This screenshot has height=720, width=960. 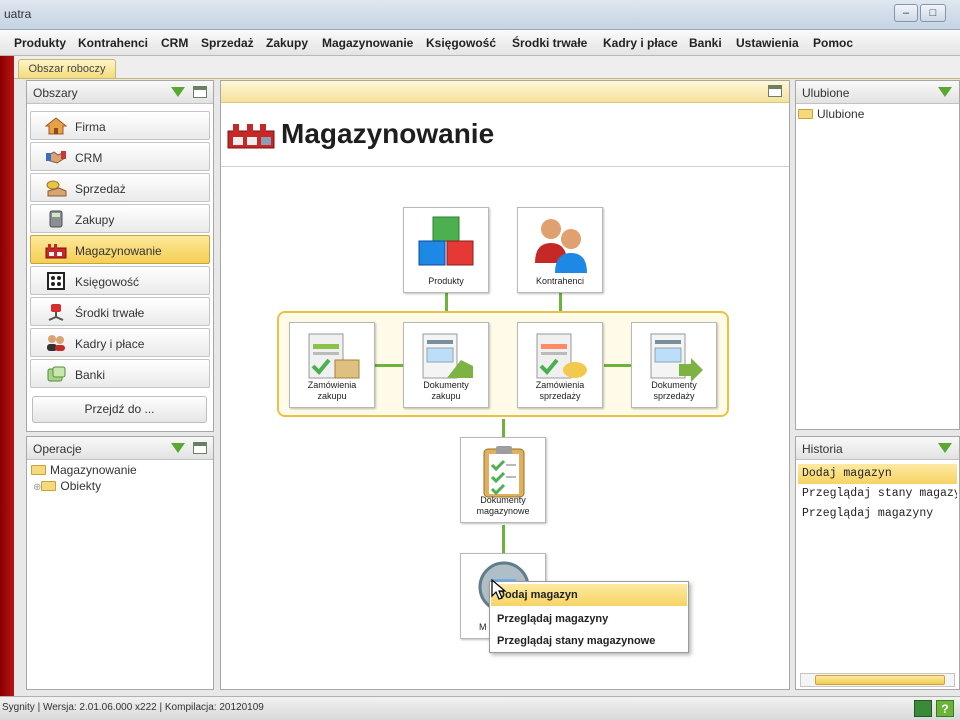 What do you see at coordinates (640, 43) in the screenshot?
I see `menu-kadry-i-place: Kadry i płace` at bounding box center [640, 43].